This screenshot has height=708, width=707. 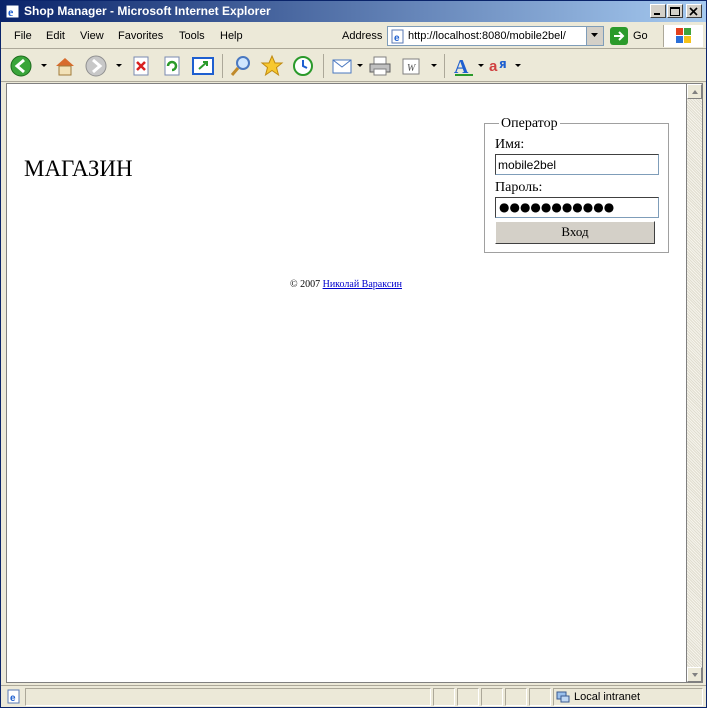 What do you see at coordinates (694, 11) in the screenshot?
I see `close-button` at bounding box center [694, 11].